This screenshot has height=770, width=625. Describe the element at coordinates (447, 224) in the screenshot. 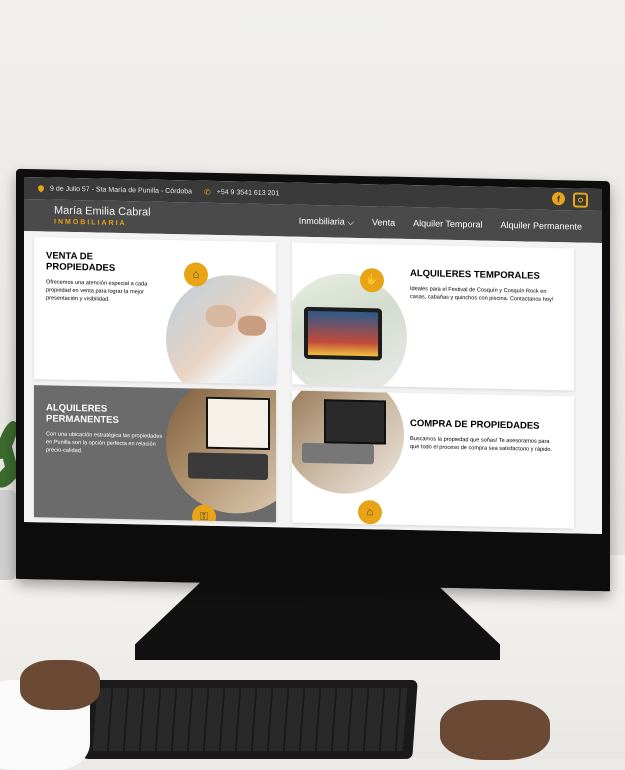

I see `nav-item-alquiler-temporal: Alquiler Temporal` at that location.